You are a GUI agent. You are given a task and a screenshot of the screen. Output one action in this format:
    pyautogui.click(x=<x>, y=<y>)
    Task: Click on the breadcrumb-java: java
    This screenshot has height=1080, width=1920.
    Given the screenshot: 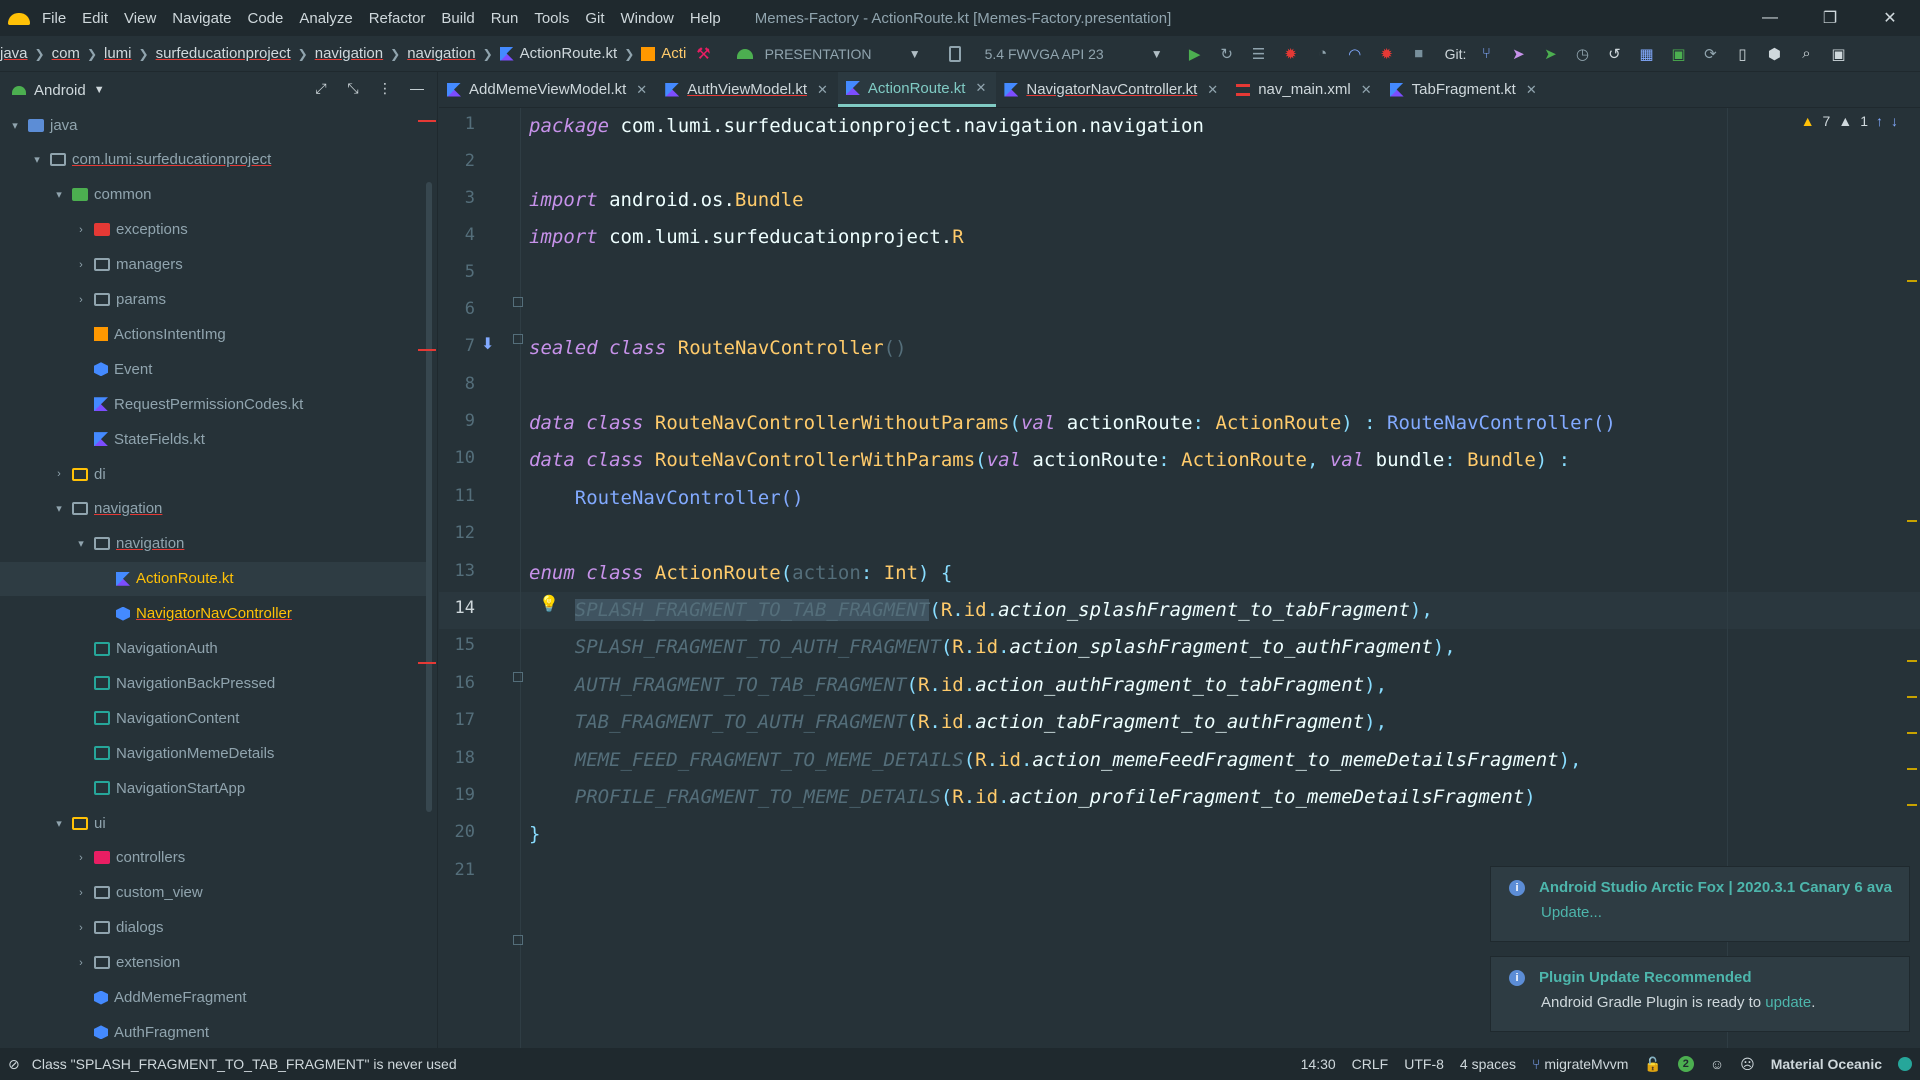 What is the action you would take?
    pyautogui.click(x=14, y=53)
    